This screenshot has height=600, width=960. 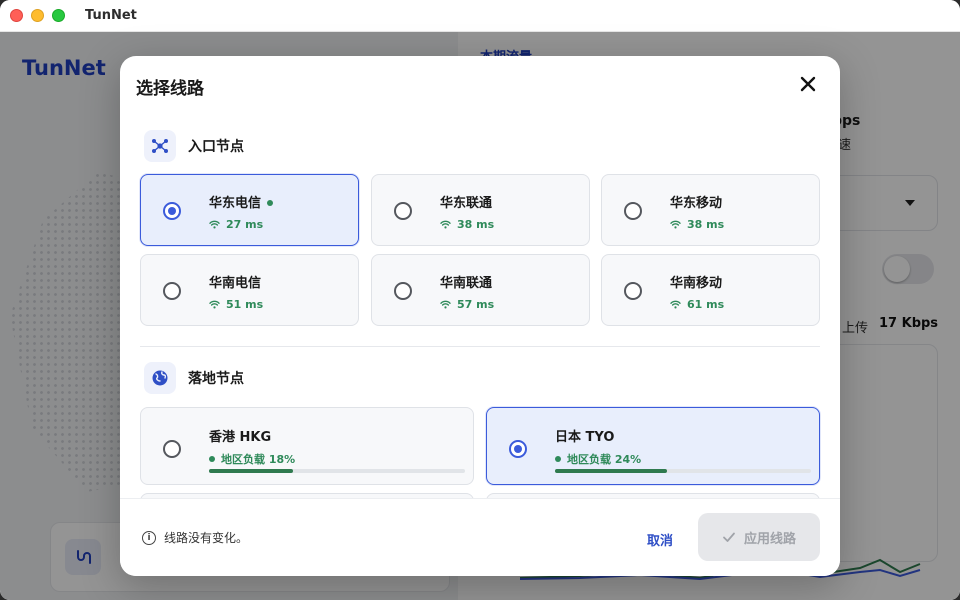 What do you see at coordinates (160, 146) in the screenshot?
I see `nodes-icon` at bounding box center [160, 146].